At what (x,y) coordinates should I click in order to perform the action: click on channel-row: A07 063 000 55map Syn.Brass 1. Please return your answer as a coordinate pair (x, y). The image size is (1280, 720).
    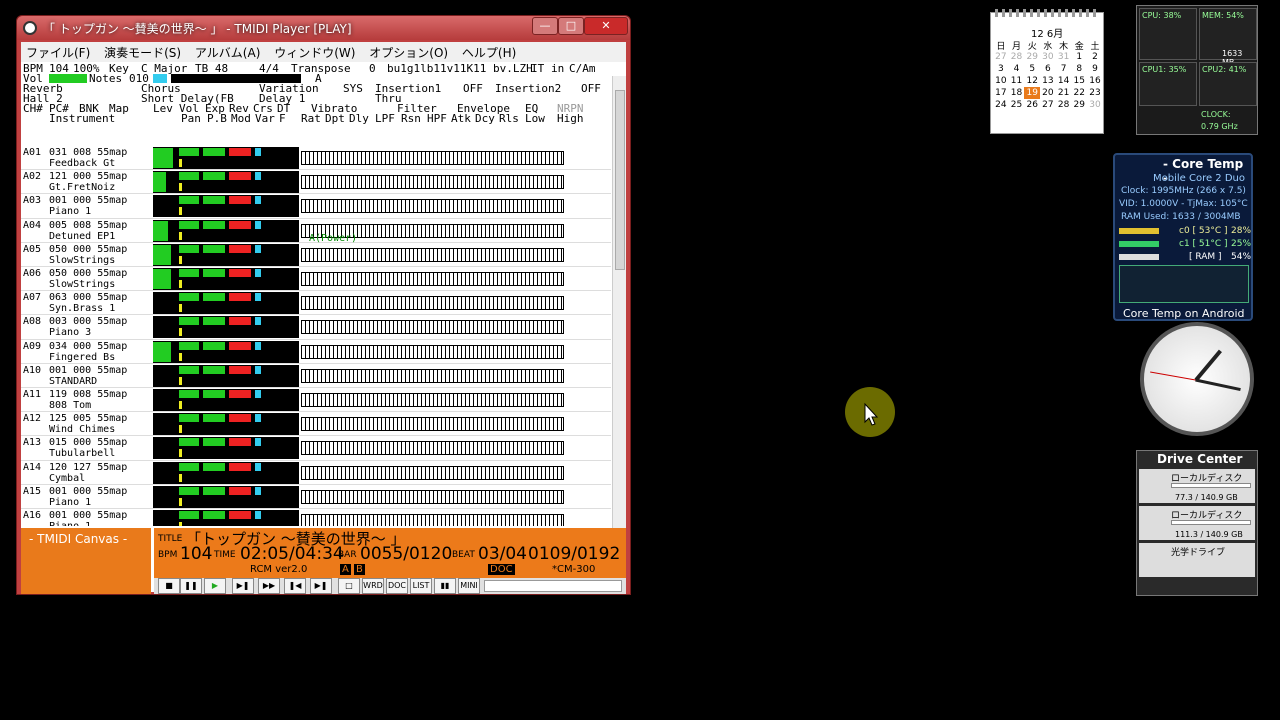
    Looking at the image, I should click on (316, 303).